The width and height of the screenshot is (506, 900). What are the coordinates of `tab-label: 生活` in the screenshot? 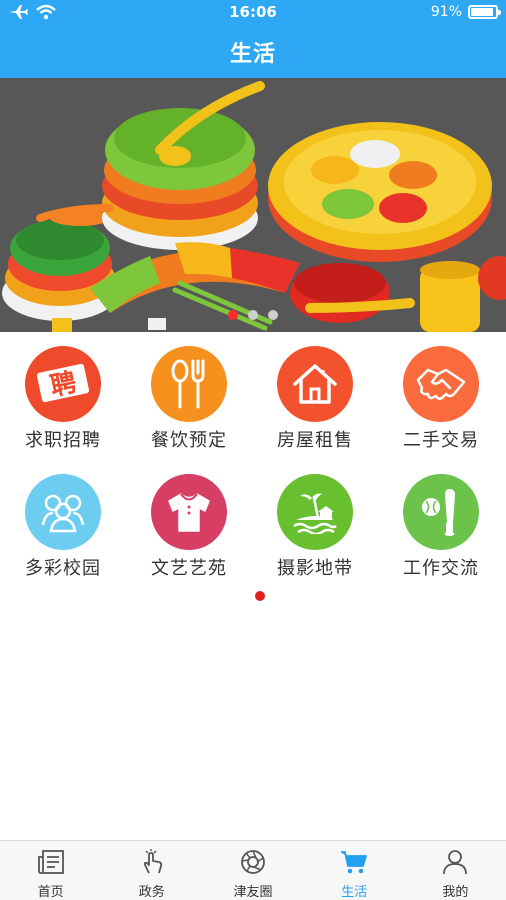 It's located at (354, 892).